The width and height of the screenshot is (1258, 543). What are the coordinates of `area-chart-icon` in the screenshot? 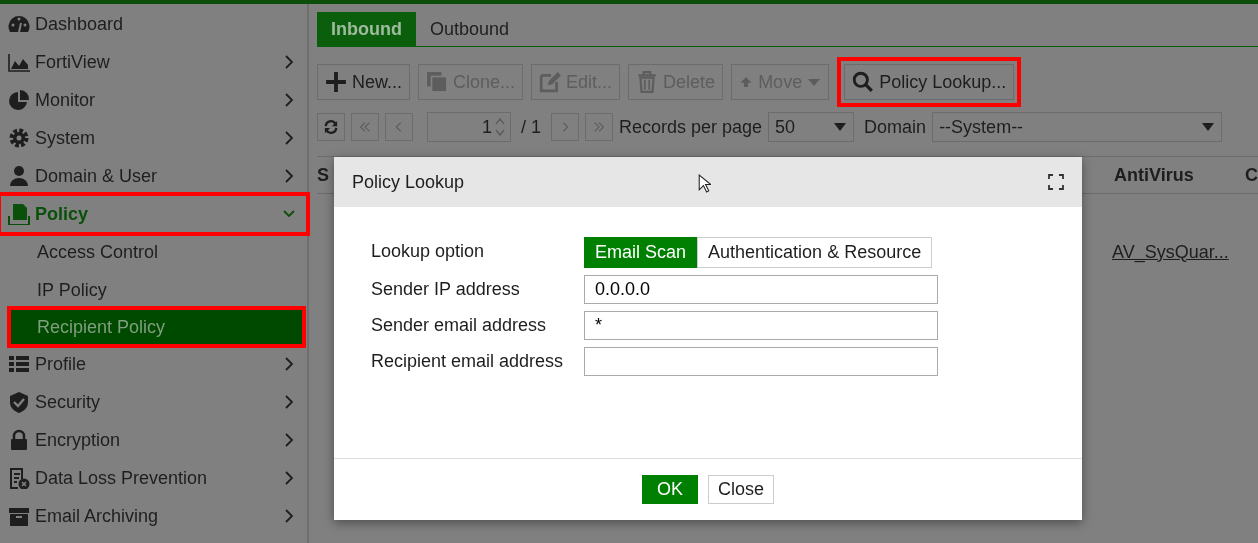 It's located at (19, 62).